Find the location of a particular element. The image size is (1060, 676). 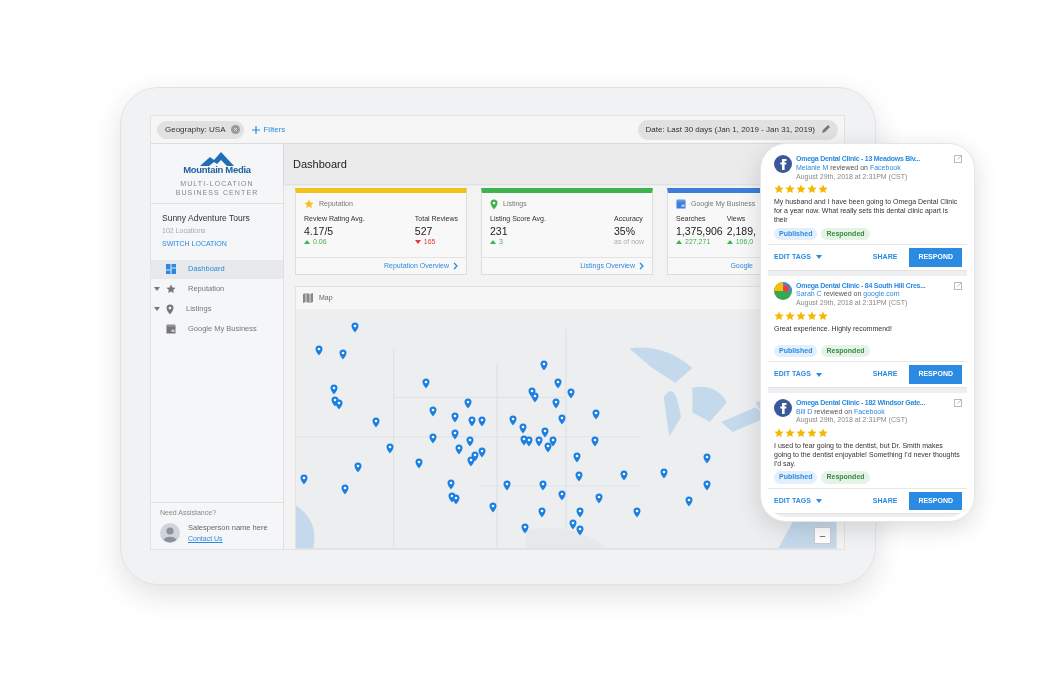

brand-name: Mountain Media is located at coordinates (217, 170).